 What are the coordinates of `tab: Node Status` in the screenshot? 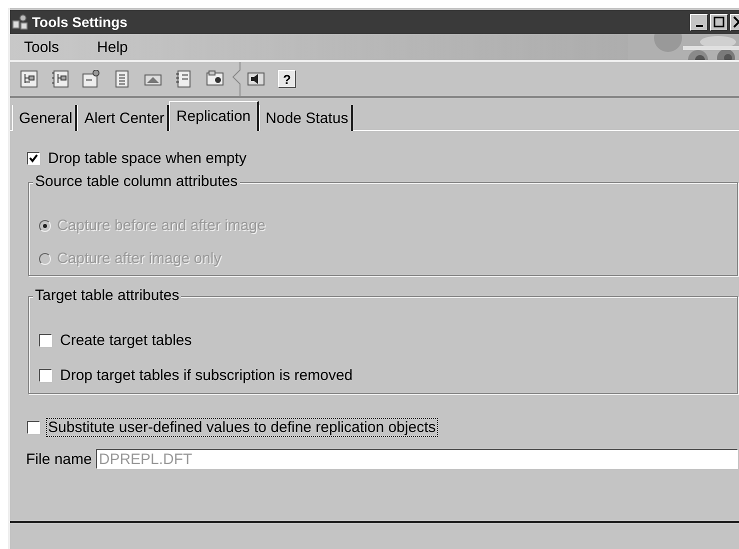 It's located at (306, 118).